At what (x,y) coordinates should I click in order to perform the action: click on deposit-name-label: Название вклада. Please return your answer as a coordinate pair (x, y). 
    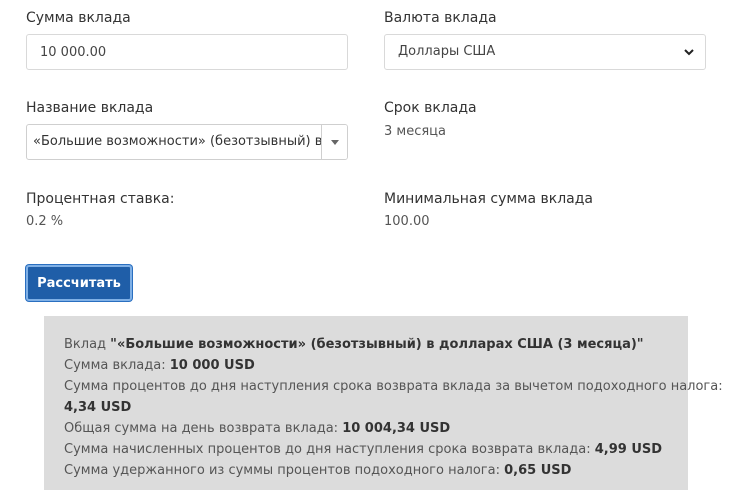
    Looking at the image, I should click on (90, 108).